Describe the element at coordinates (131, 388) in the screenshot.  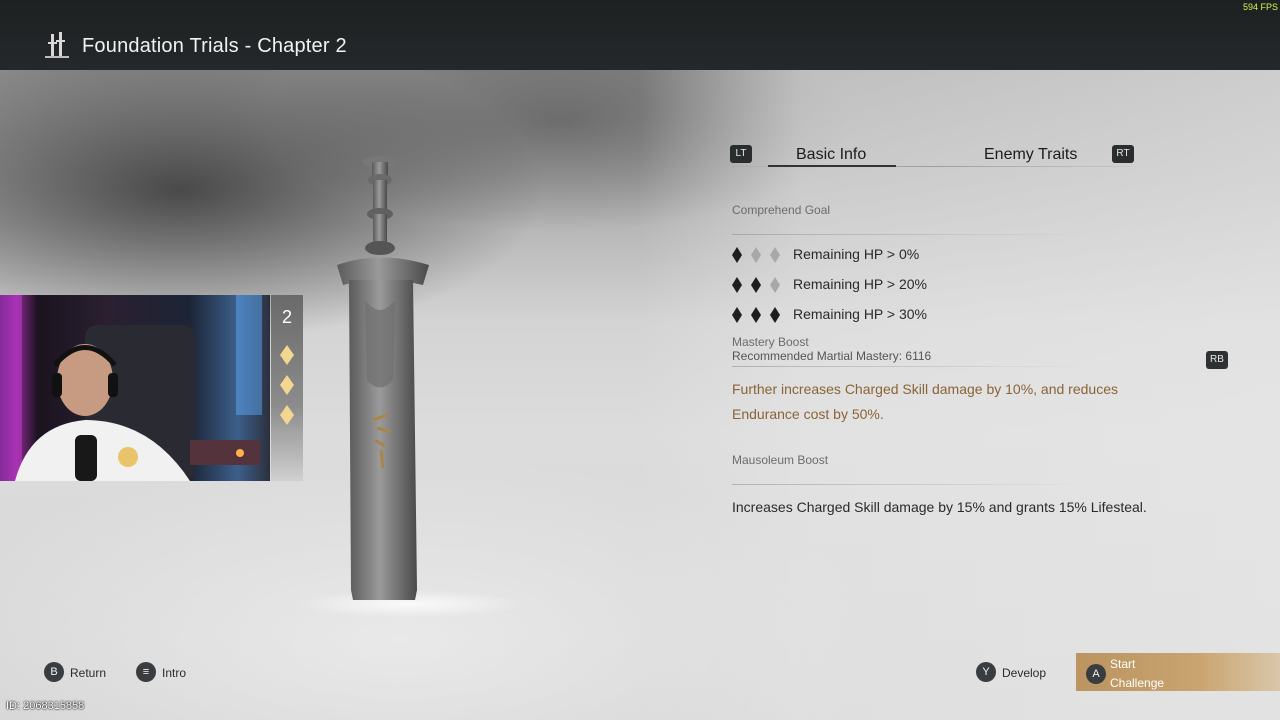
I see `streamer-avatar` at that location.